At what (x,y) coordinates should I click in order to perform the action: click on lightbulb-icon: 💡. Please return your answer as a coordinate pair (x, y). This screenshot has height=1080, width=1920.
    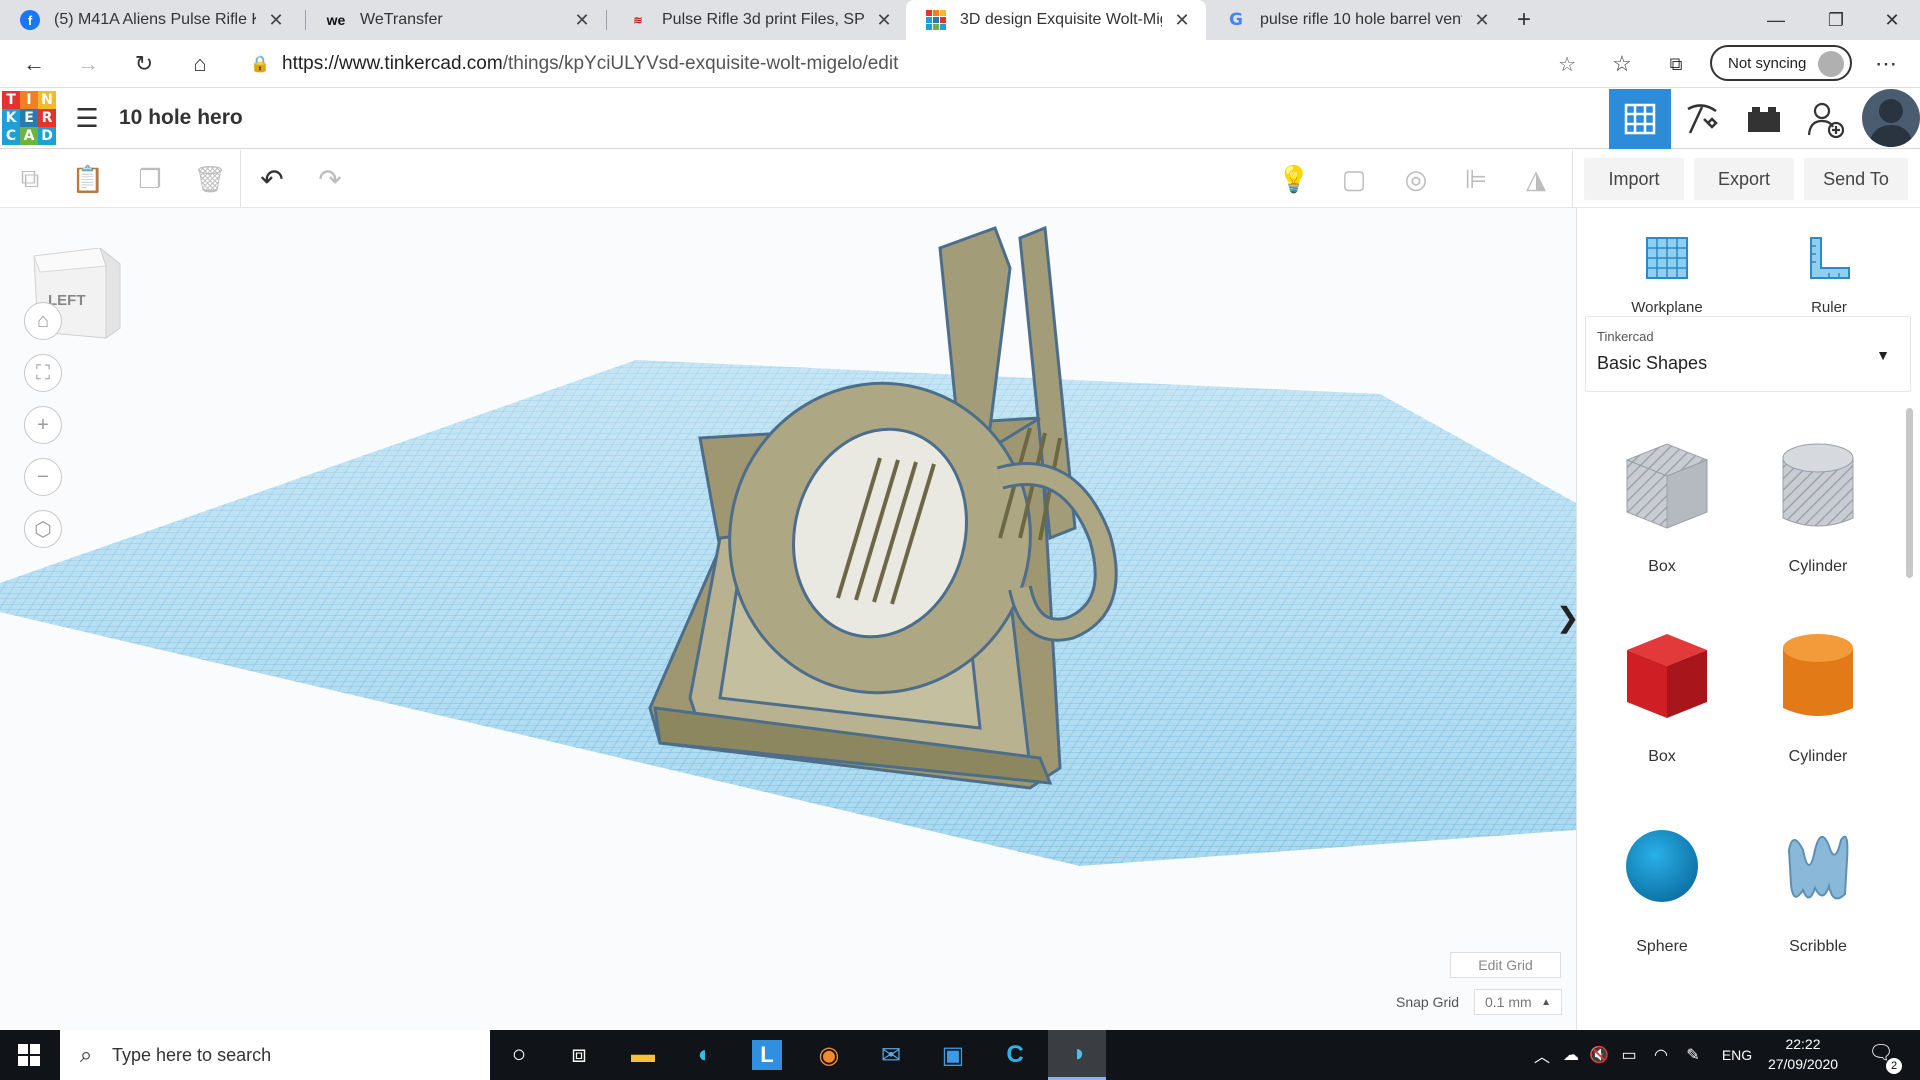
    Looking at the image, I should click on (1294, 179).